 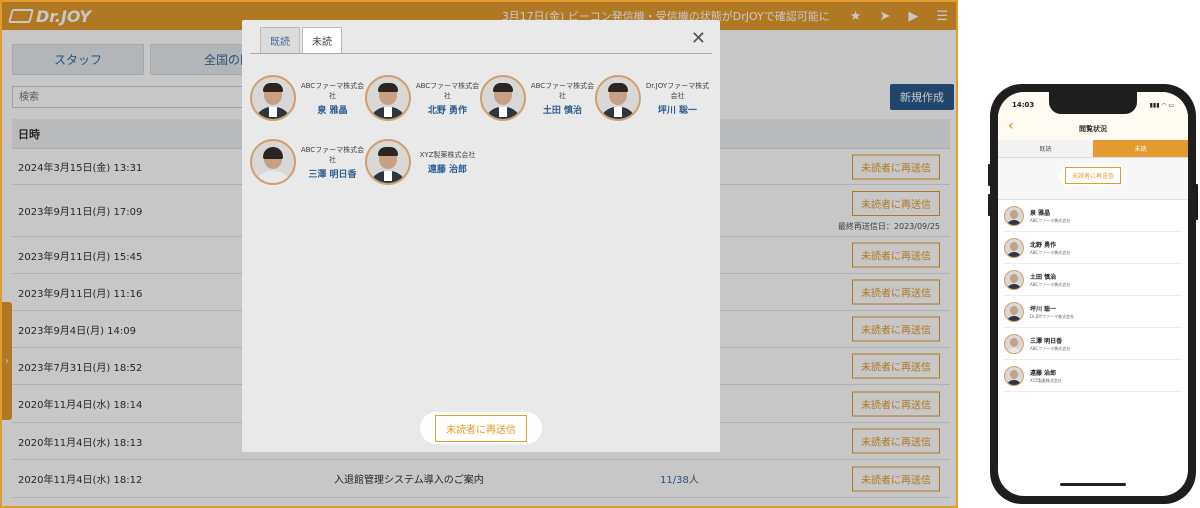 What do you see at coordinates (1196, 202) in the screenshot?
I see `phone-power-button` at bounding box center [1196, 202].